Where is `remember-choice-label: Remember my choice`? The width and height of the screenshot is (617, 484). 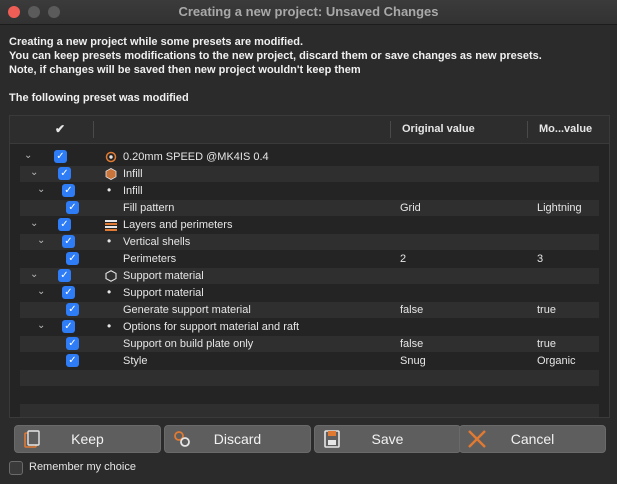
remember-choice-label: Remember my choice is located at coordinates (82, 467).